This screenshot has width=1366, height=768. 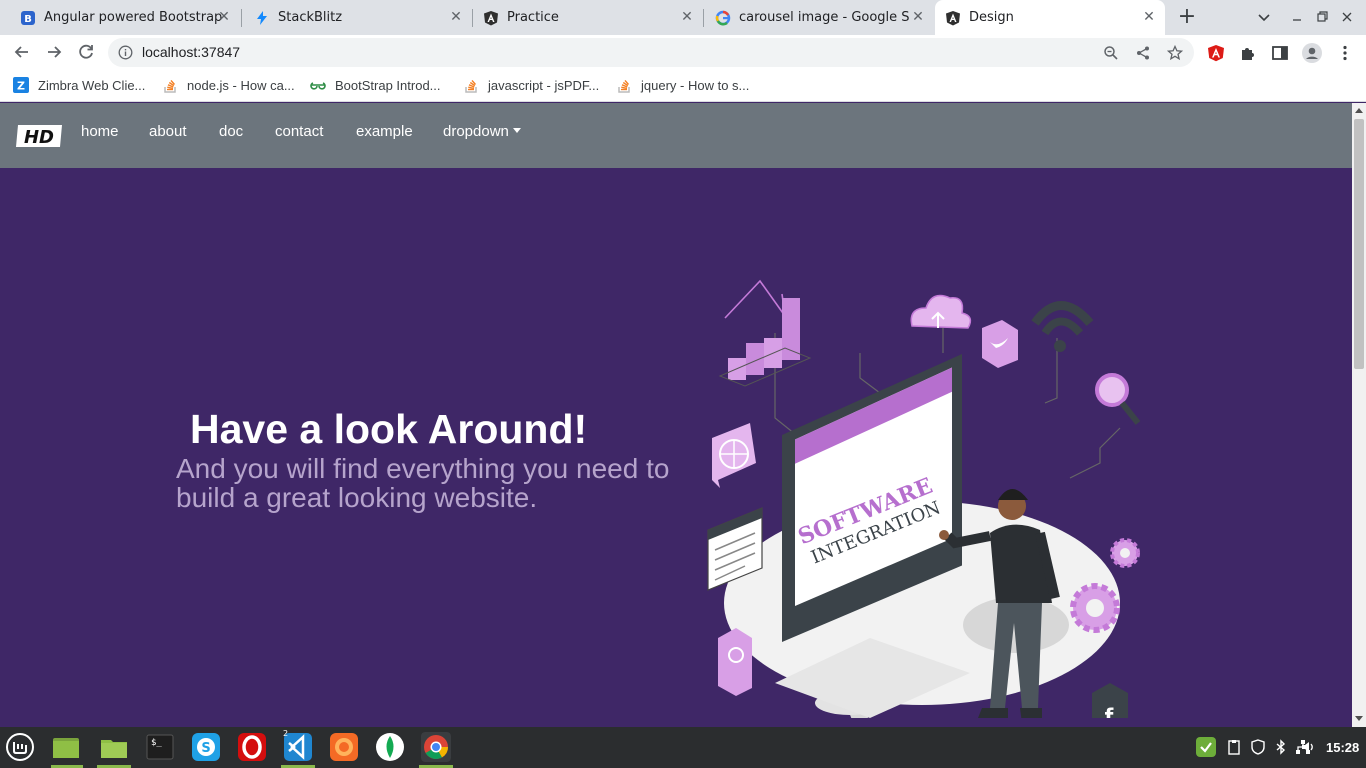 I want to click on firefox-icon, so click(x=344, y=747).